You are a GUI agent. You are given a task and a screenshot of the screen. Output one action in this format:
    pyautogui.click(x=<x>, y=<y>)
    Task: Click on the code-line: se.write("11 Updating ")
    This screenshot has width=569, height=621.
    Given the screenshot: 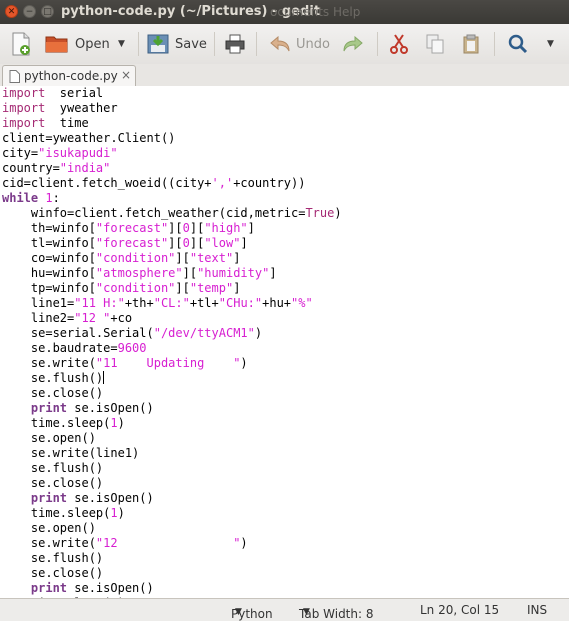 What is the action you would take?
    pyautogui.click(x=285, y=363)
    